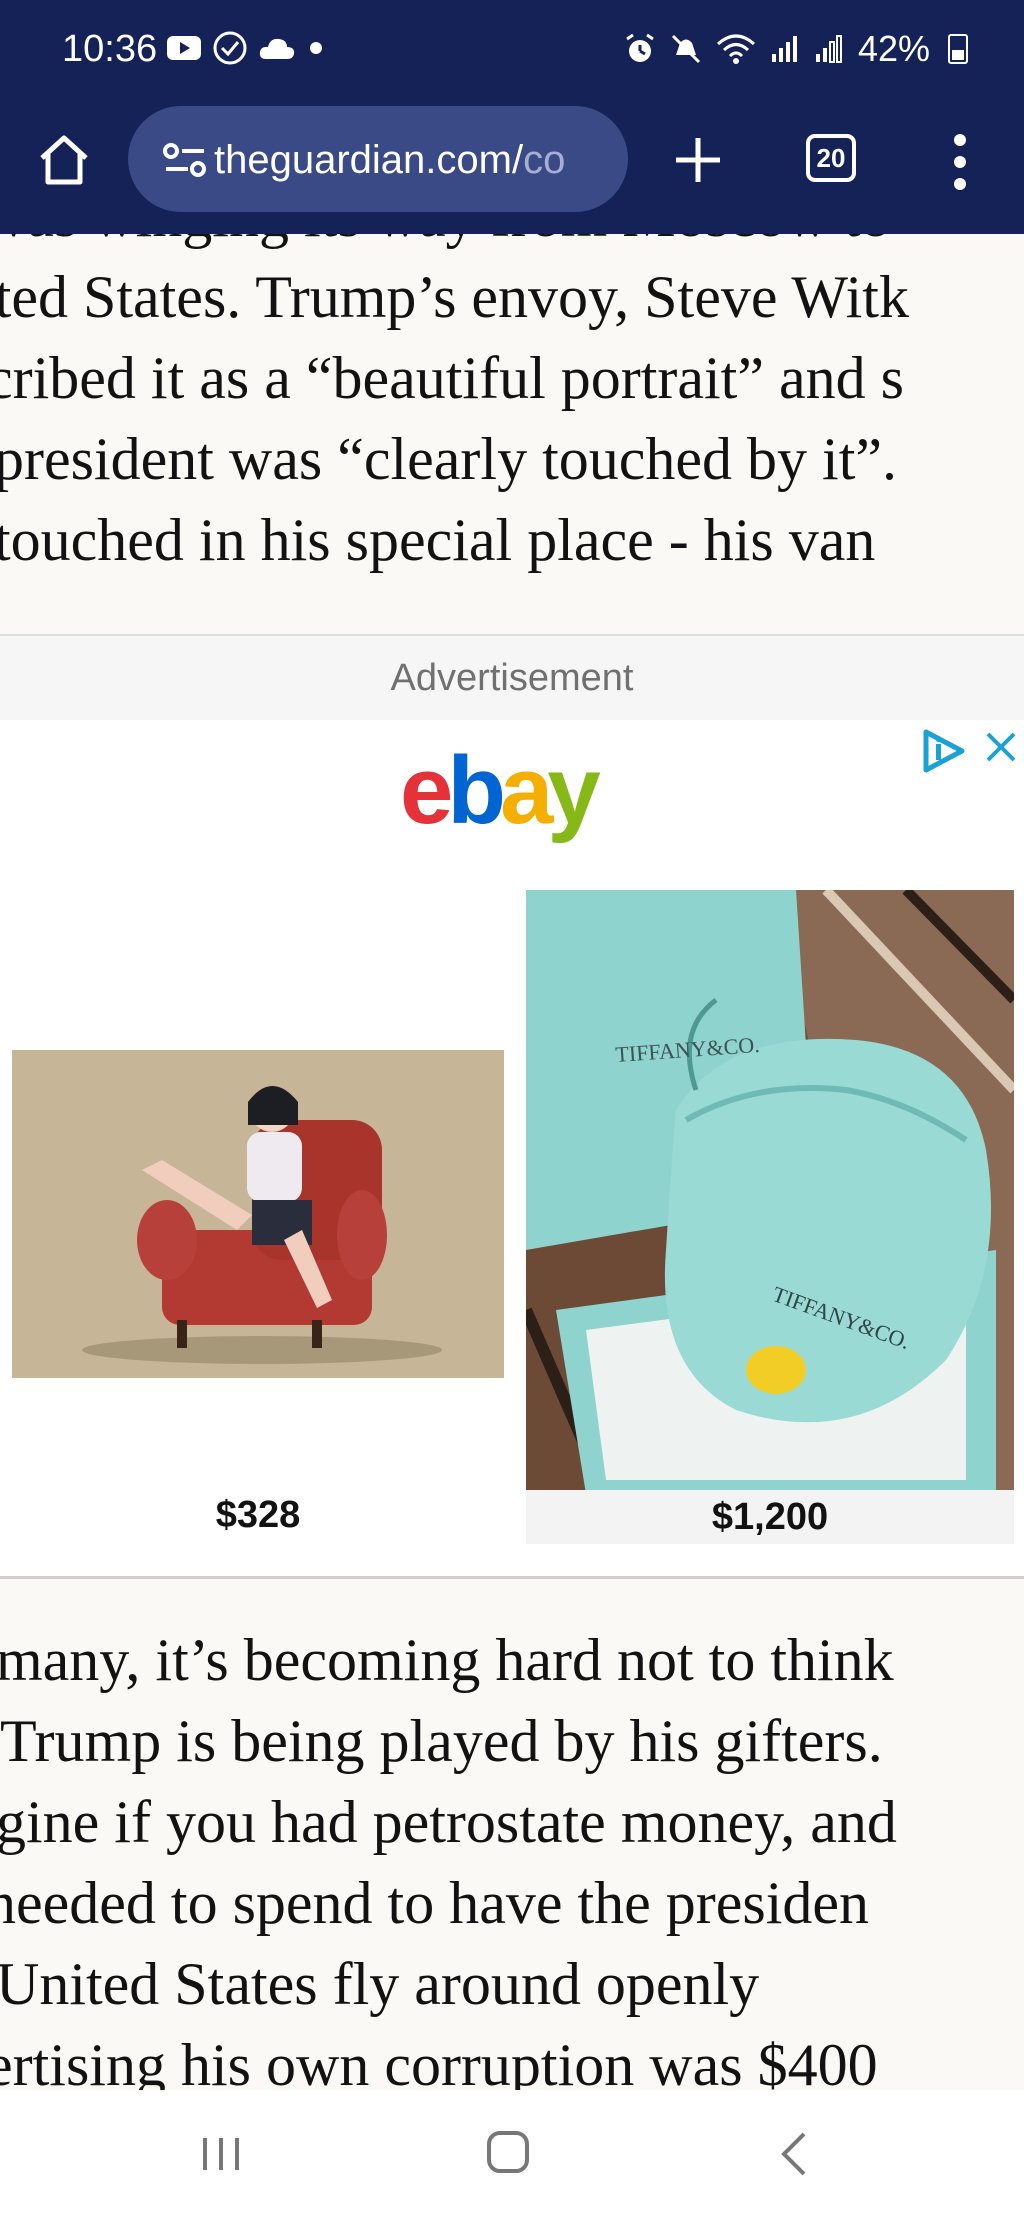 This screenshot has height=2218, width=1024. Describe the element at coordinates (277, 48) in the screenshot. I see `cloud-icon` at that location.